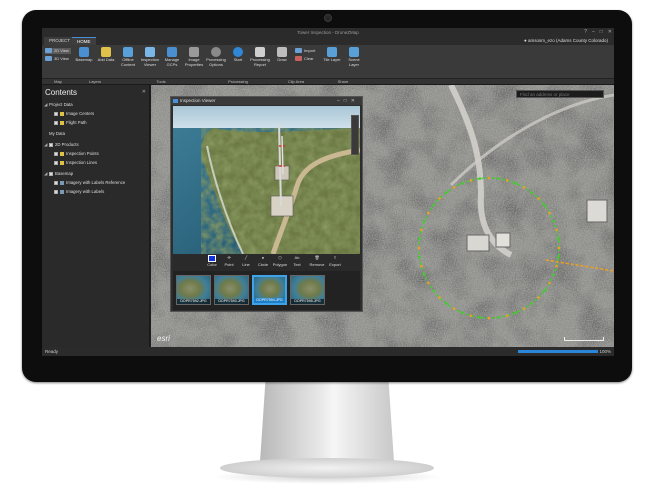 The image size is (654, 497). I want to click on image-properties-button: Image Properties, so click(194, 57).